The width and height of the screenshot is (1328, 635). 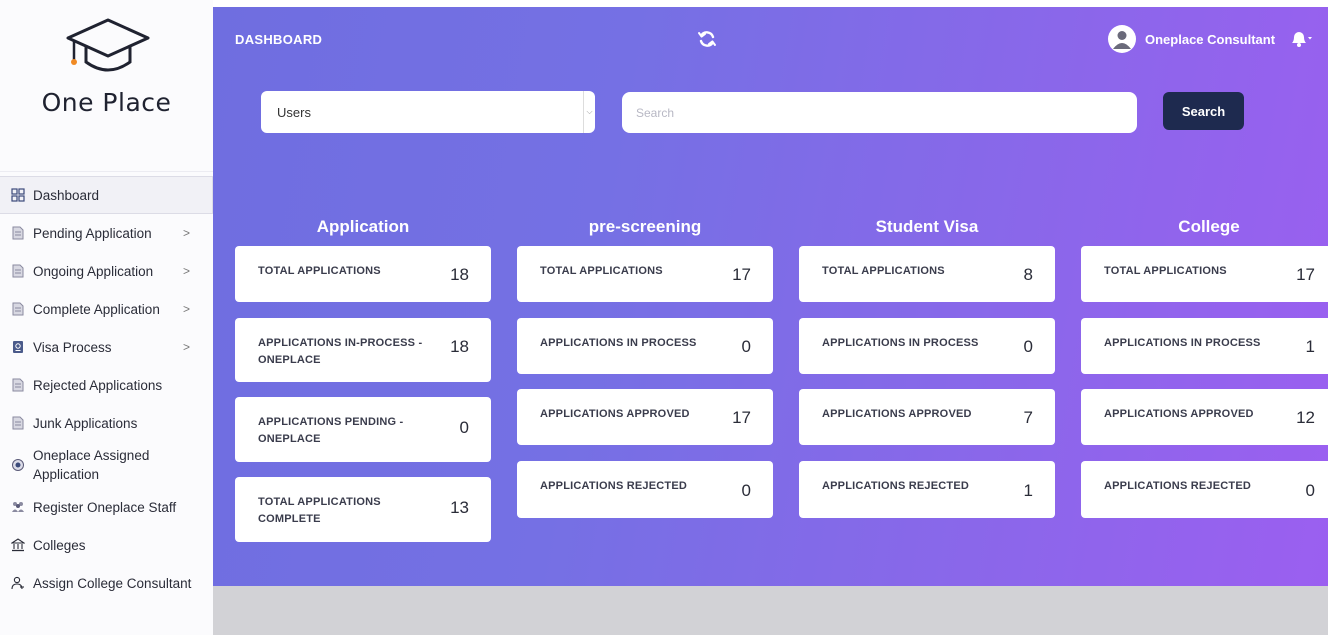 I want to click on sidebar-item-label: Junk Applications, so click(x=85, y=423).